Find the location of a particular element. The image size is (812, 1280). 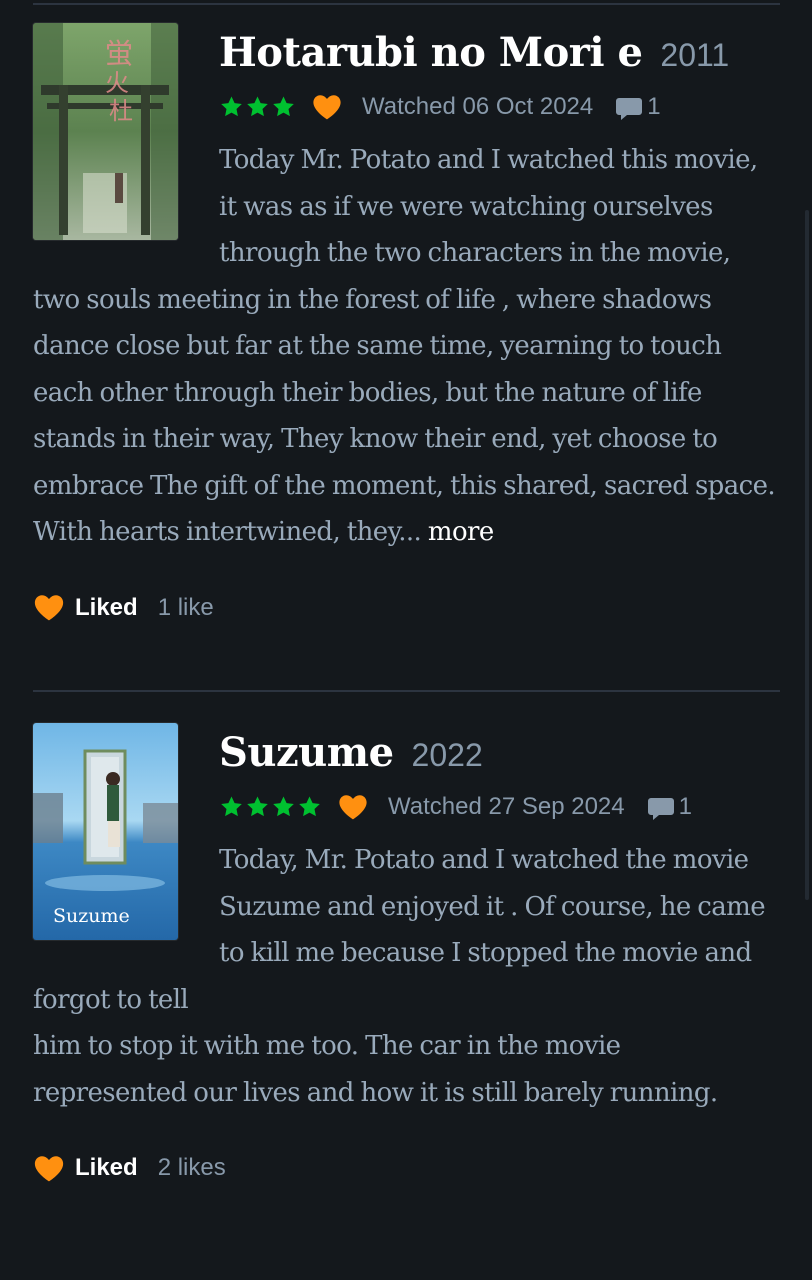

poster-hotarubi: 蛍 火 杜 is located at coordinates (105, 131).